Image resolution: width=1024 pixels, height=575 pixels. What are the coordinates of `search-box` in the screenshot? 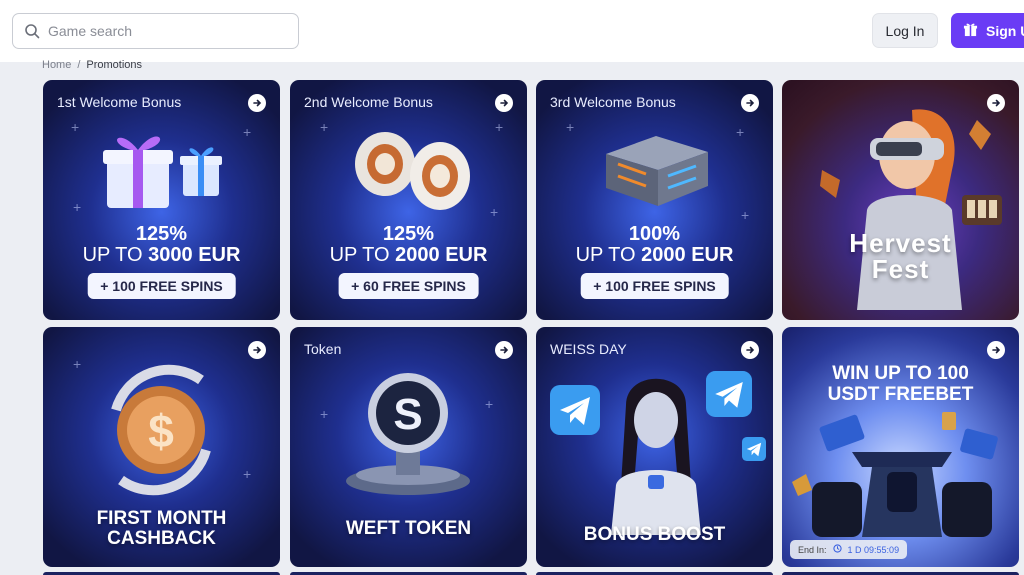 It's located at (155, 31).